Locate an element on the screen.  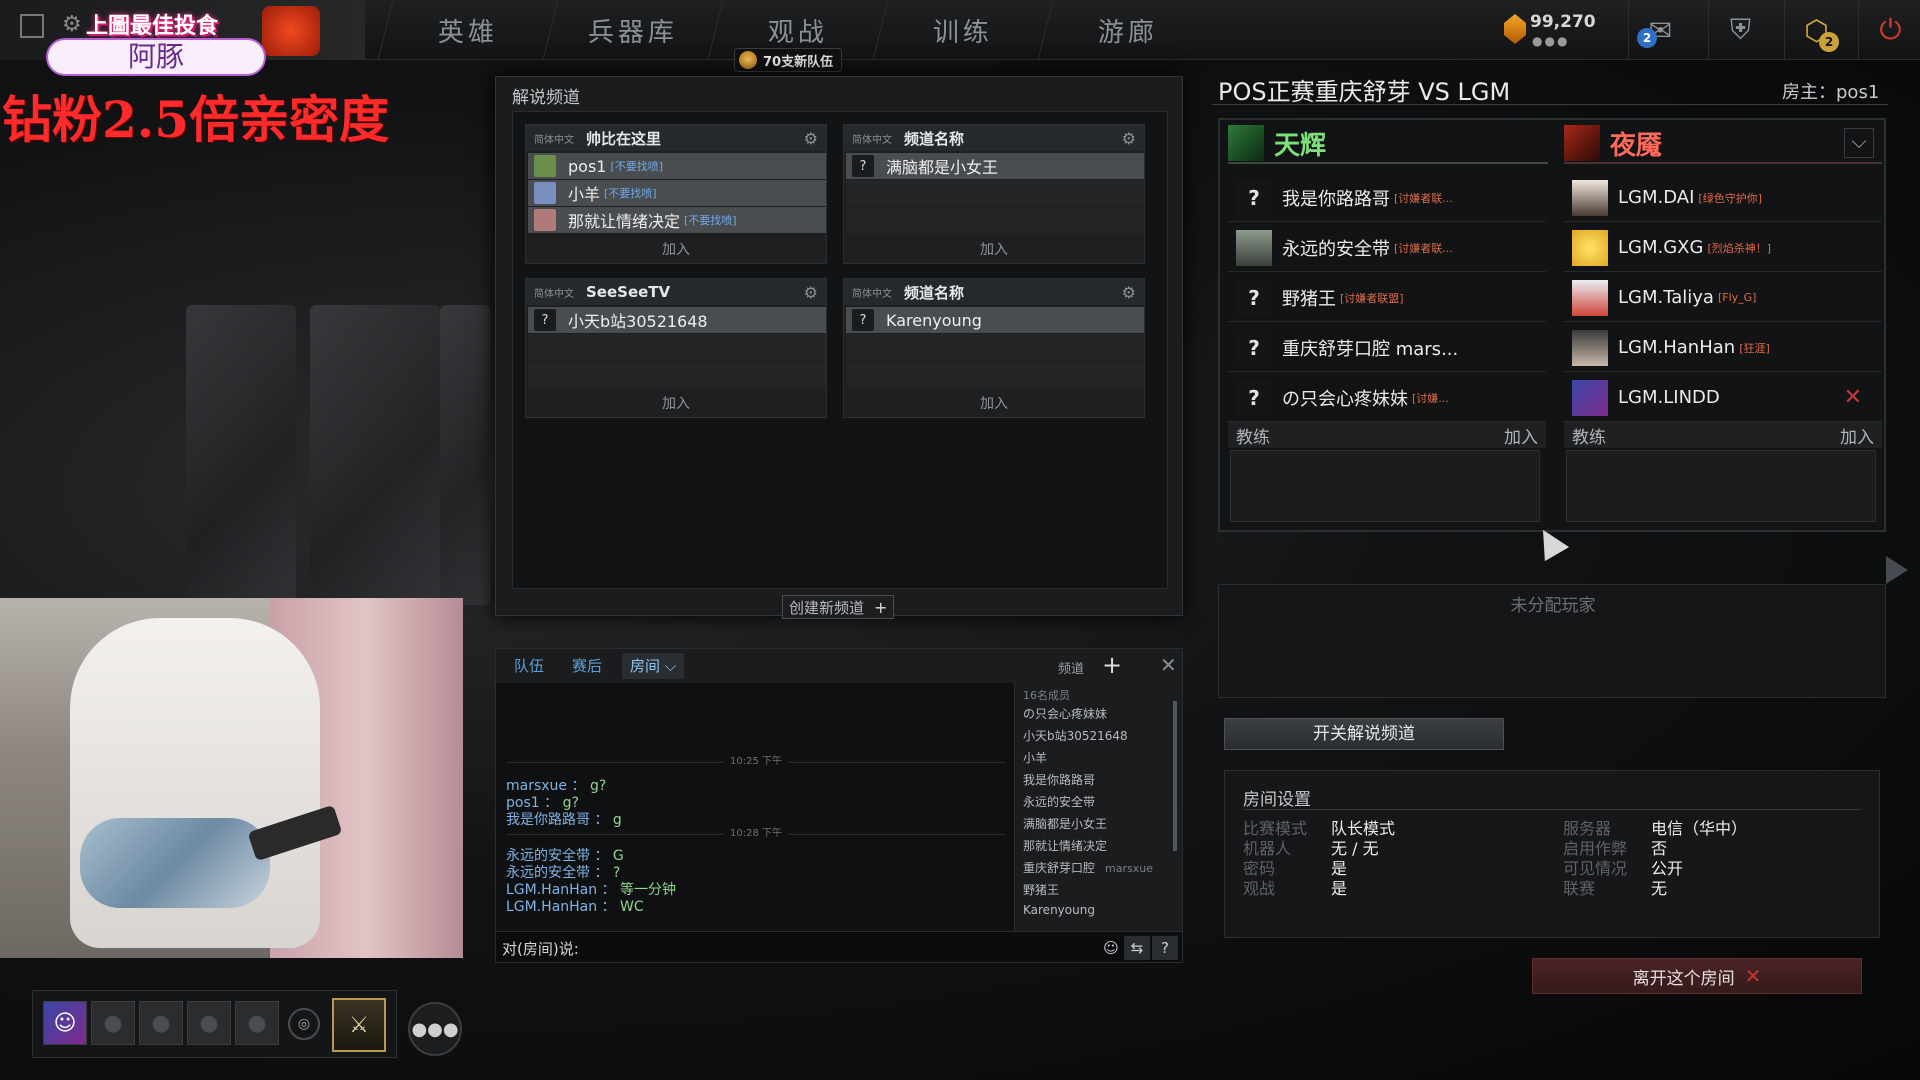
leave-lobby-button: 离开这个房间 ✕ is located at coordinates (1697, 976).